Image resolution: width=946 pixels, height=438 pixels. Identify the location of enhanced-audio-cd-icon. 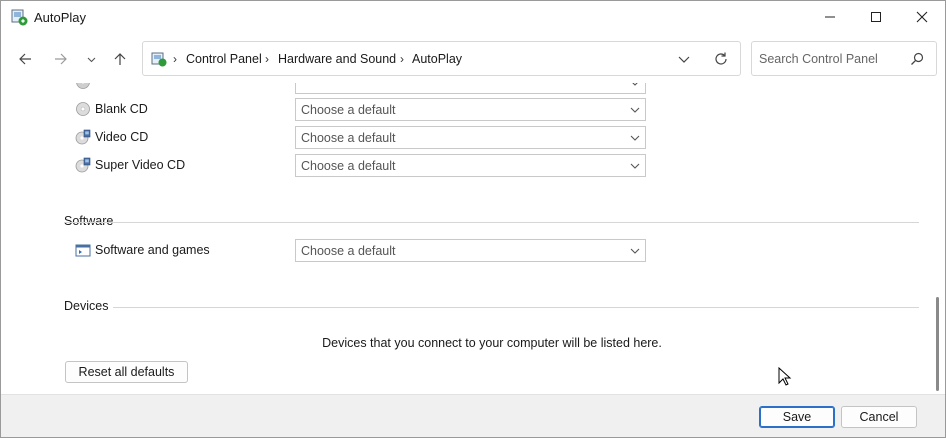
(83, 86).